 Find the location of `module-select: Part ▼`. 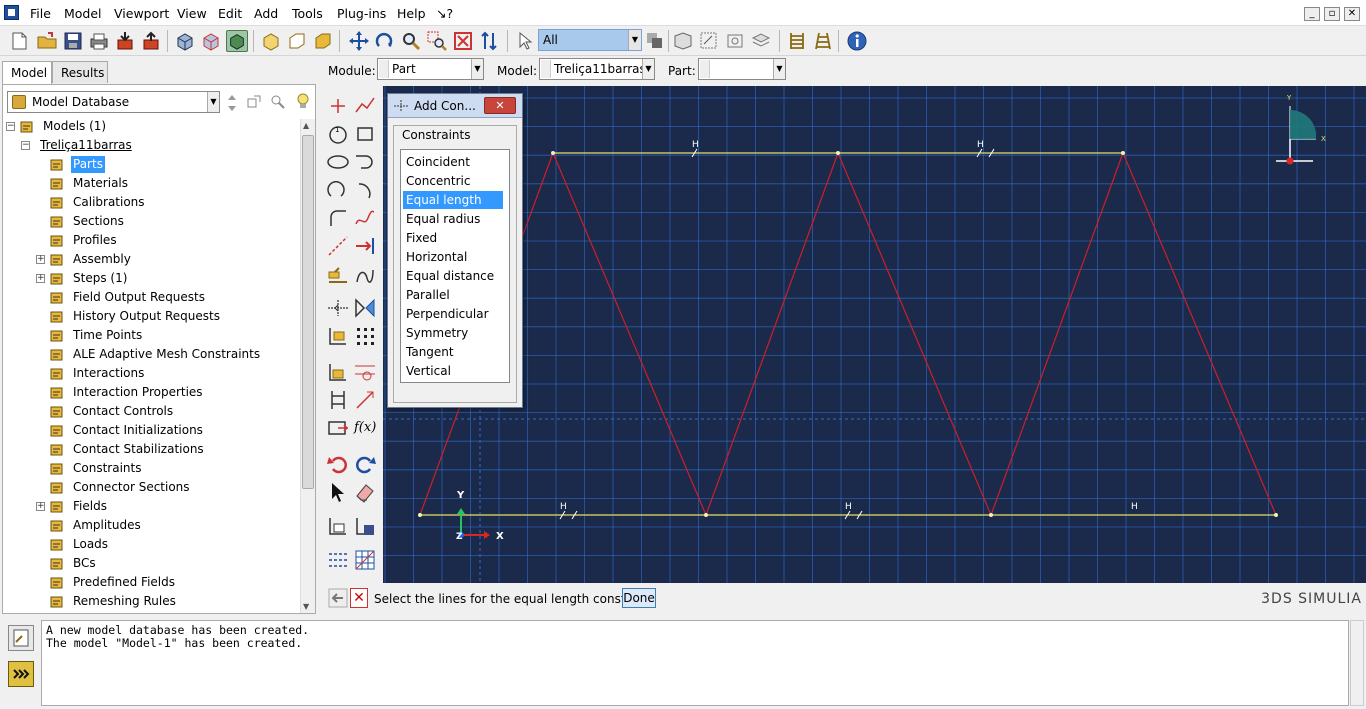

module-select: Part ▼ is located at coordinates (430, 69).